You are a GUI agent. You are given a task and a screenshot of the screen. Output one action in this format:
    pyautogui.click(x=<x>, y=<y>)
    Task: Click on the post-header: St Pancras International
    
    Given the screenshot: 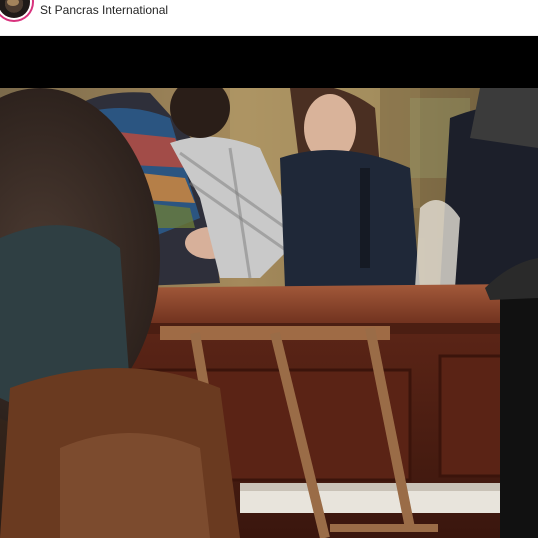 What is the action you would take?
    pyautogui.click(x=269, y=18)
    